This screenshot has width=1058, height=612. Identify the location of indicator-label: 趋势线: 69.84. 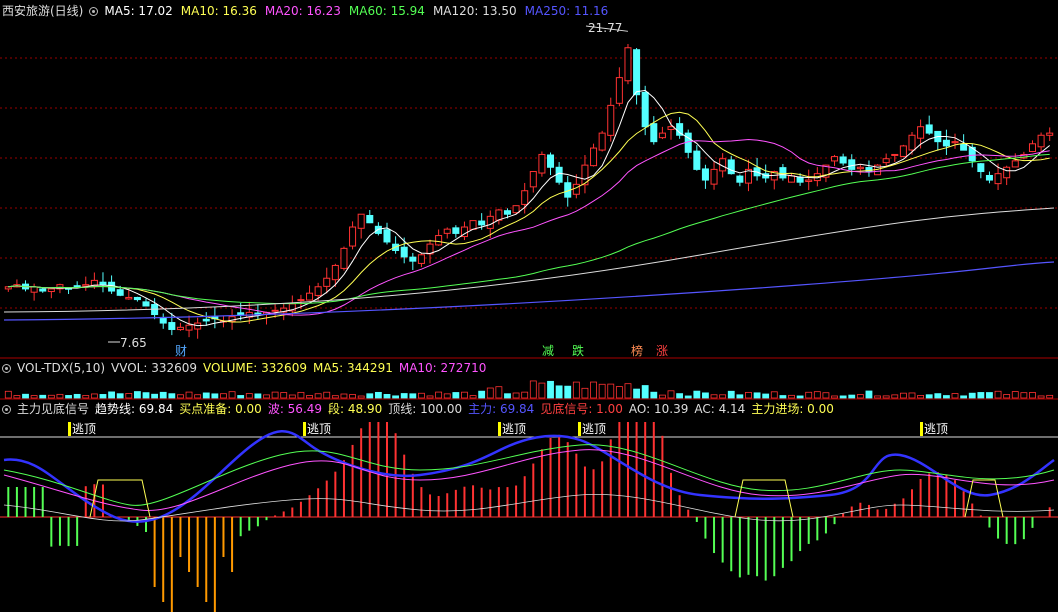
(134, 409).